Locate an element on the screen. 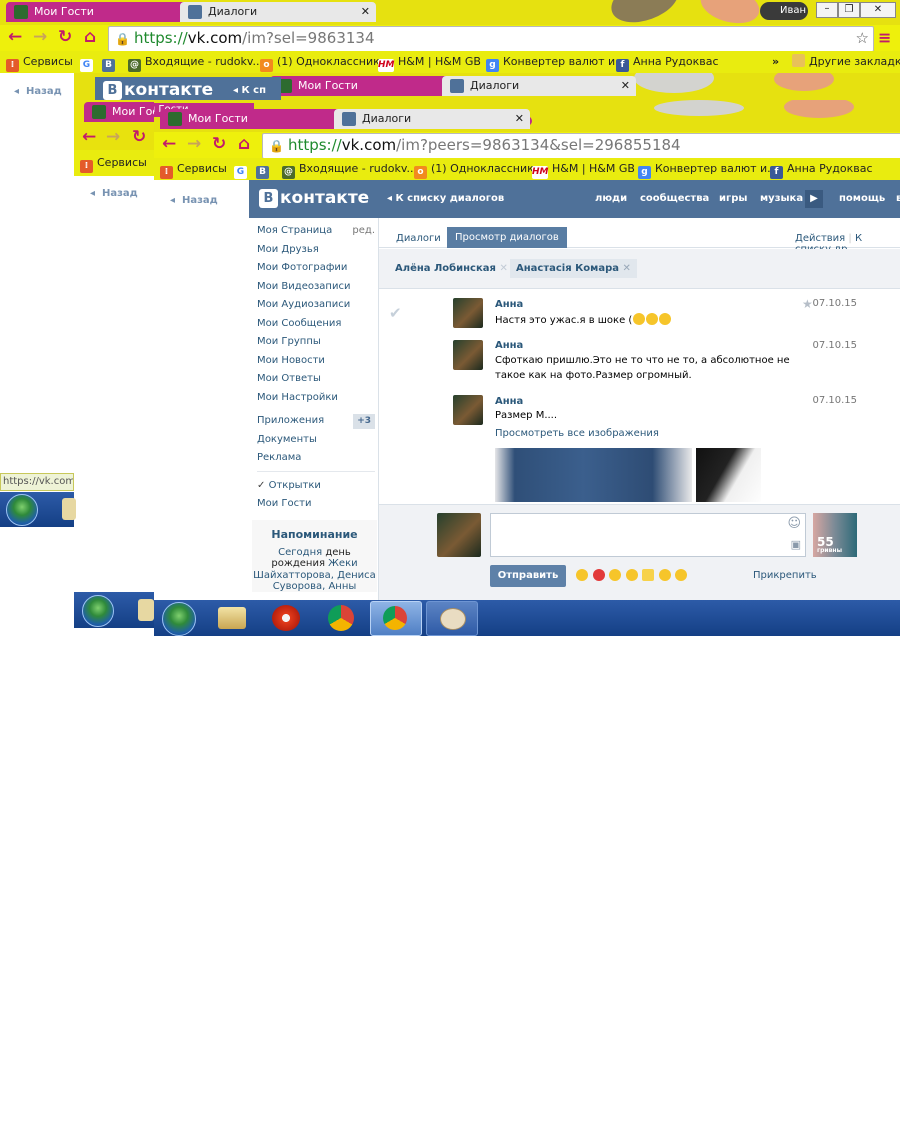 The width and height of the screenshot is (900, 1143). address-bar: 🔒 https://vk.com/im?sel=9863134 ☆ is located at coordinates (491, 39).